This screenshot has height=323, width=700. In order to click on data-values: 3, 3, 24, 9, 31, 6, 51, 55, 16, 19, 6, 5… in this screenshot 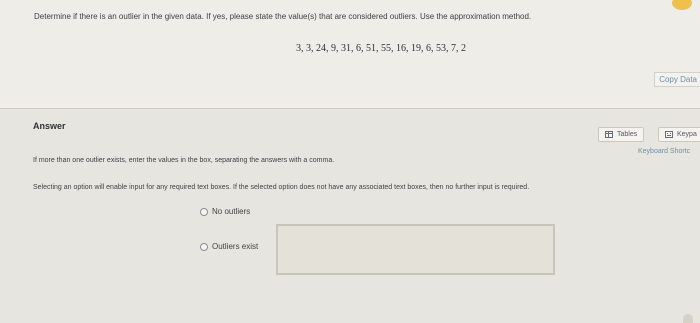, I will do `click(381, 48)`.